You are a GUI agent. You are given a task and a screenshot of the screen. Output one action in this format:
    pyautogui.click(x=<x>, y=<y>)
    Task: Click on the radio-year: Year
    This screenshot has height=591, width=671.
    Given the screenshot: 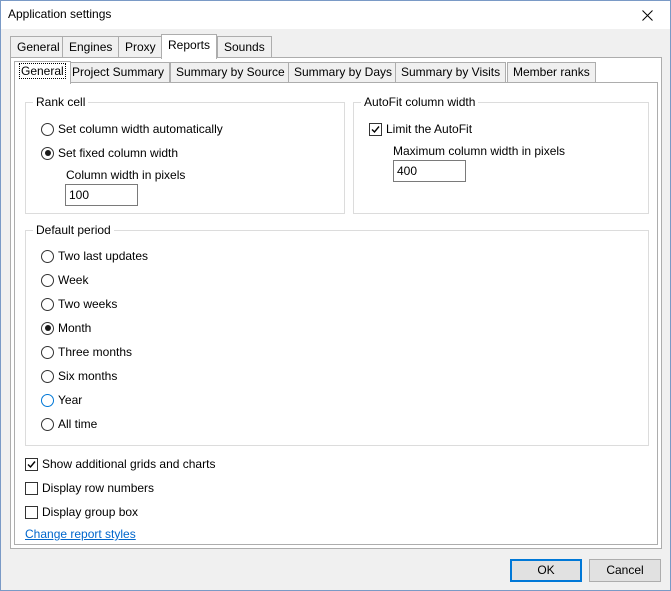 What is the action you would take?
    pyautogui.click(x=61, y=400)
    